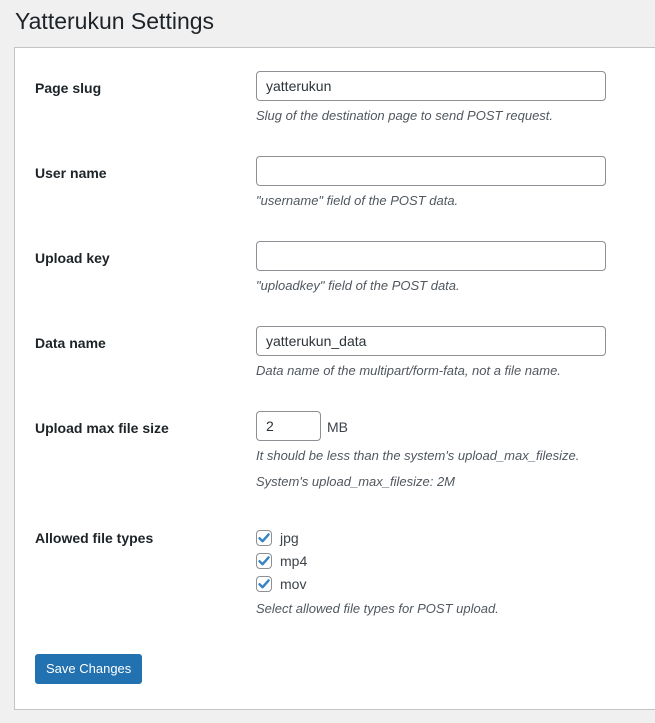  I want to click on file-type-option-jpg: jpg, so click(277, 538).